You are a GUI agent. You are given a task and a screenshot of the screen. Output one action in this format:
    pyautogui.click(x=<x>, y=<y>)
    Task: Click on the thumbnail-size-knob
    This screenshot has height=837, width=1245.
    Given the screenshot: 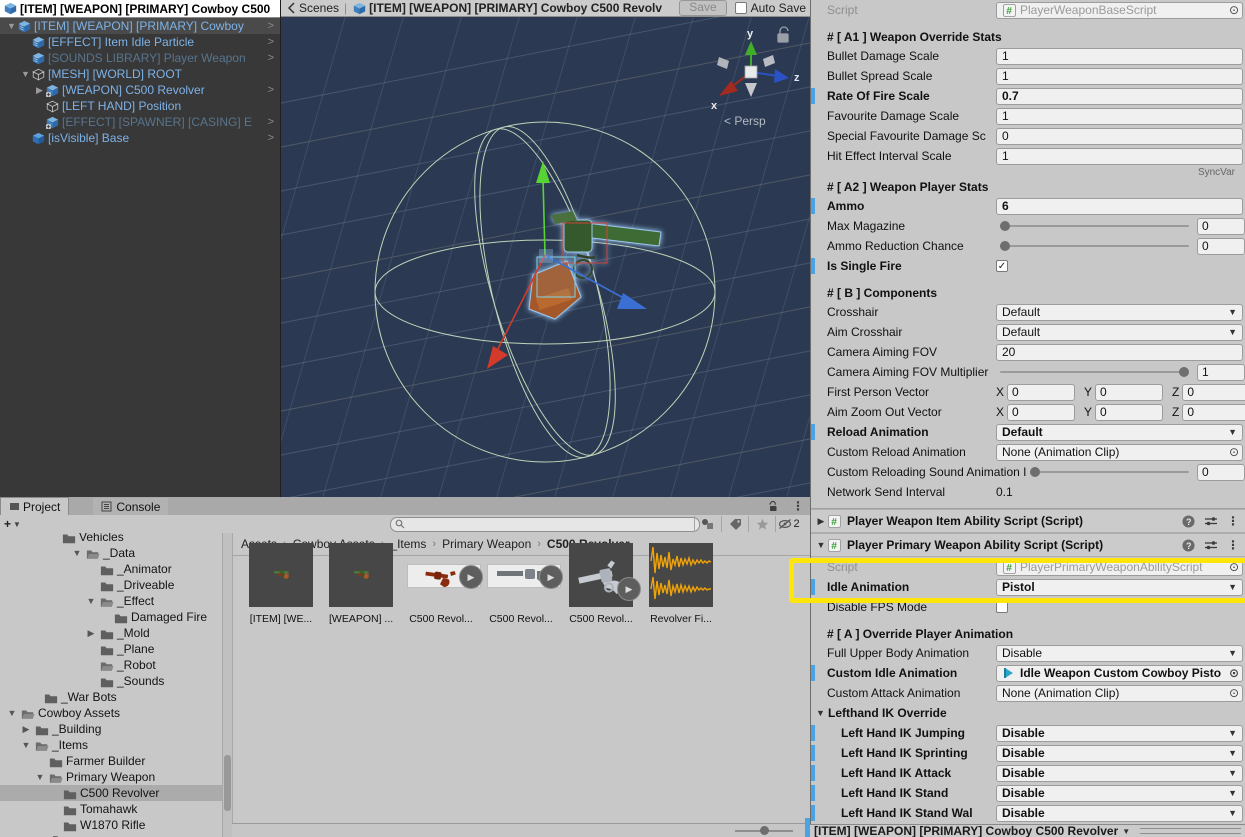 What is the action you would take?
    pyautogui.click(x=764, y=830)
    